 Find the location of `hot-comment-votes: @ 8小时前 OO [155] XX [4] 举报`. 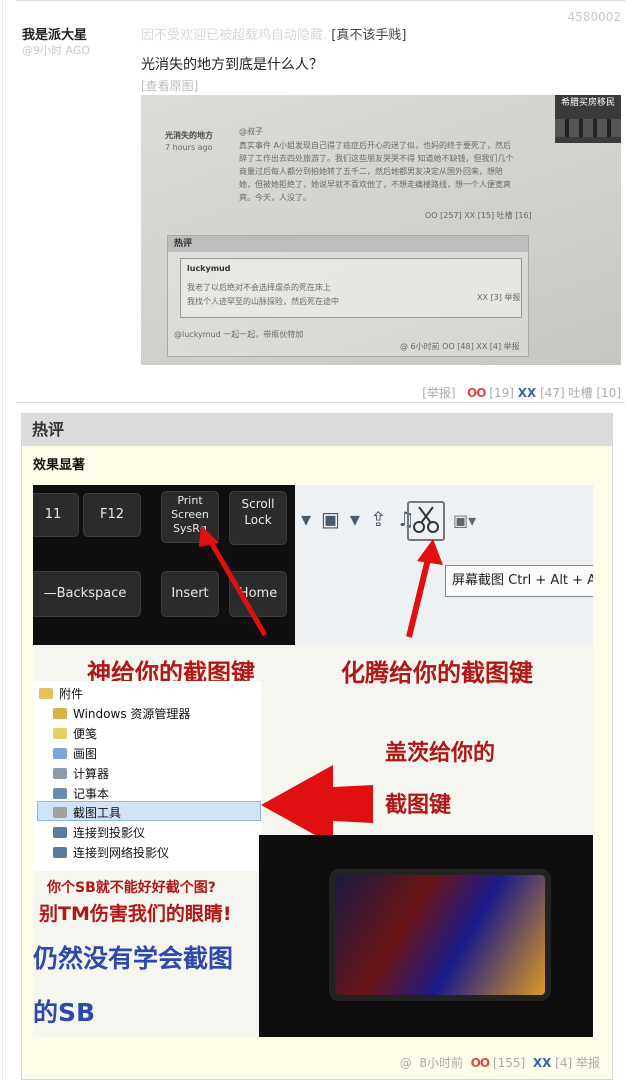

hot-comment-votes: @ 8小时前 OO [155] XX [4] 举报 is located at coordinates (500, 1062).